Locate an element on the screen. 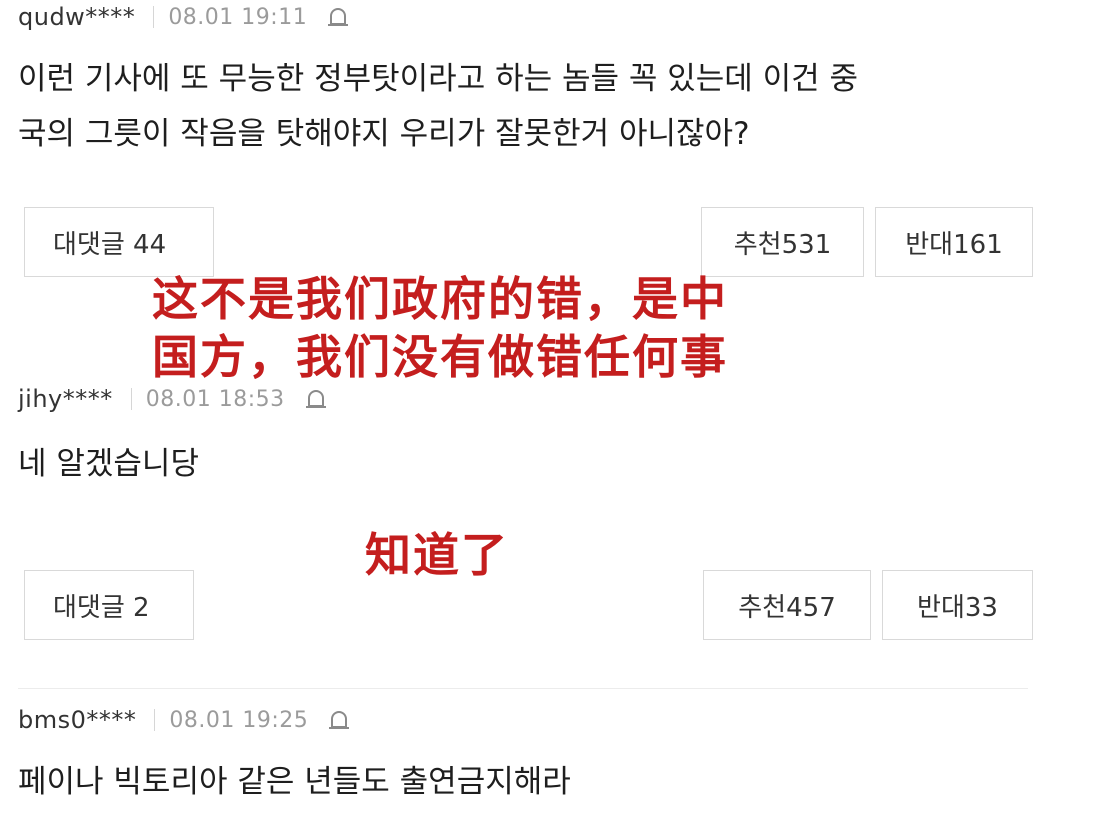 The width and height of the screenshot is (1098, 832). comment-text-line: 국의 그릇이 작음을 탓해야지 우리가 잘못한거 아니잖아? is located at coordinates (384, 134).